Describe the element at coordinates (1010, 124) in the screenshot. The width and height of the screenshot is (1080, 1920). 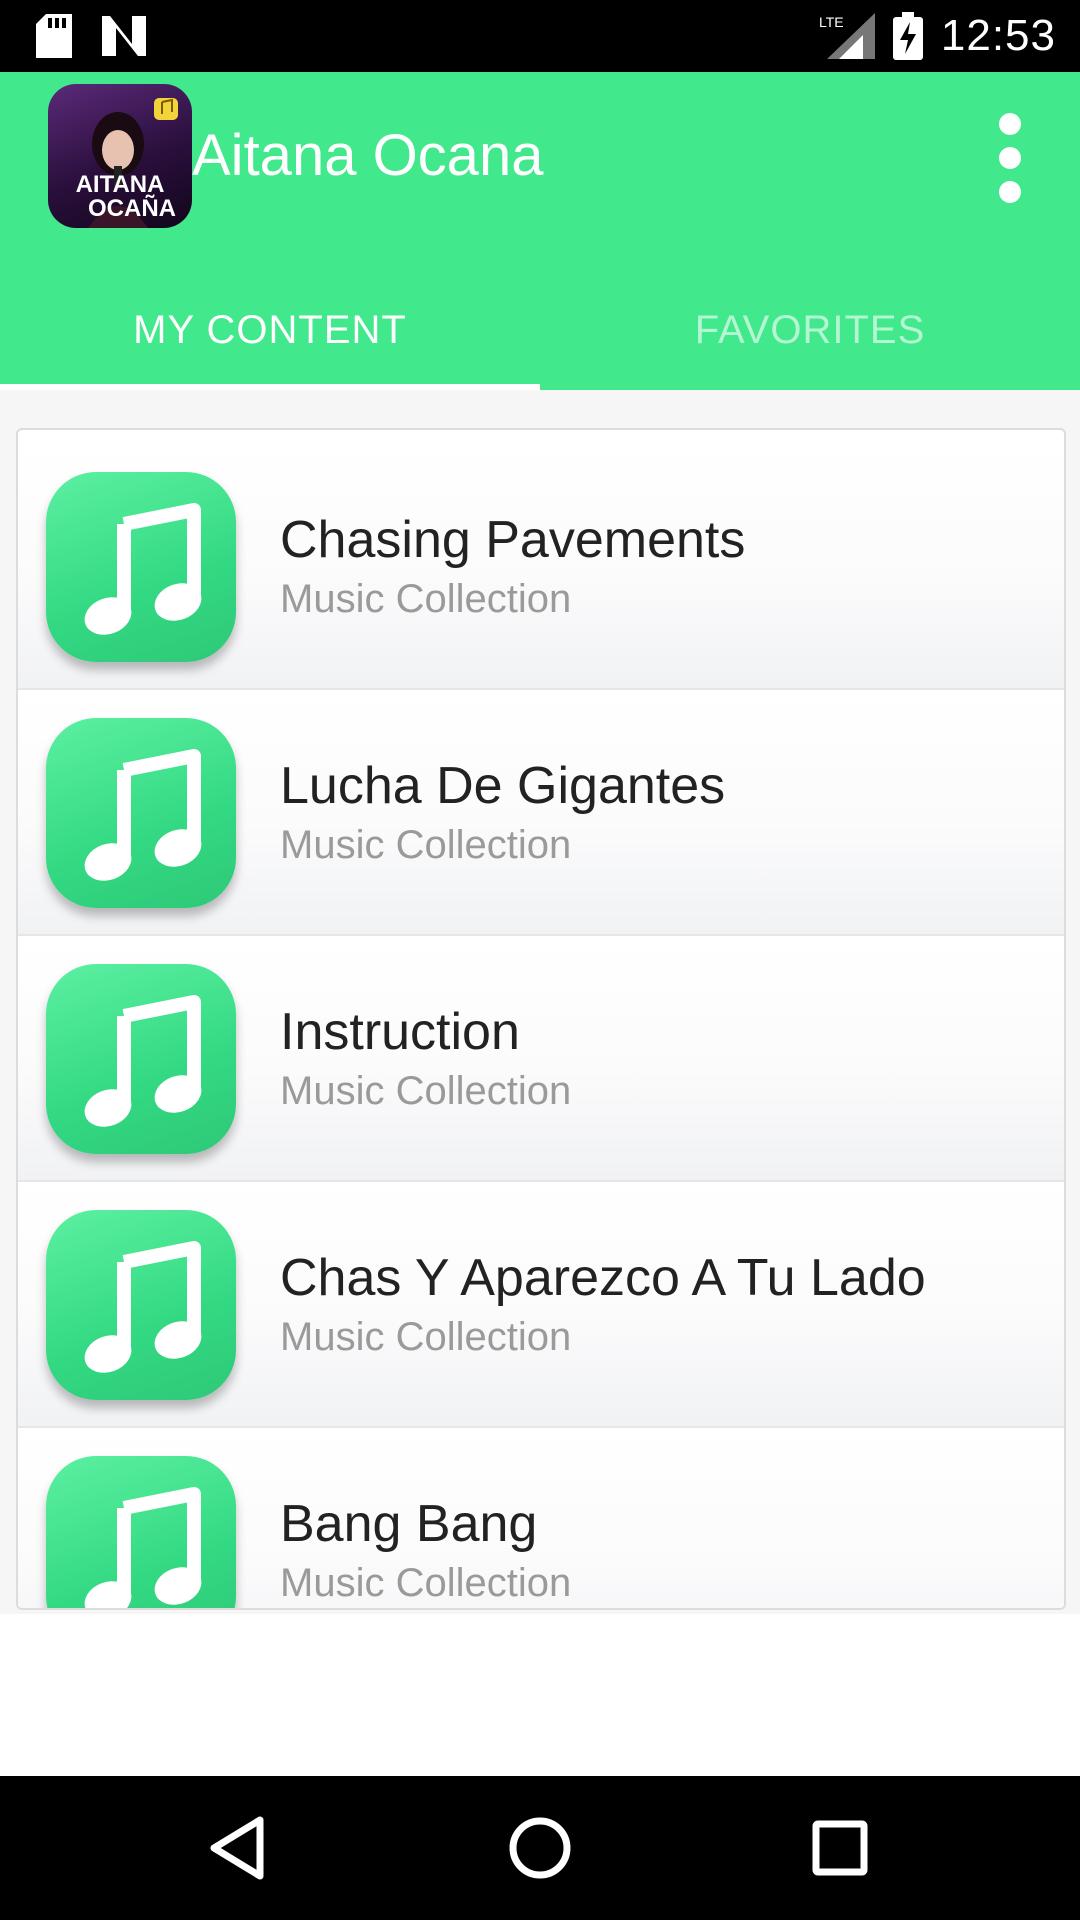
I see `more-vert-icon` at that location.